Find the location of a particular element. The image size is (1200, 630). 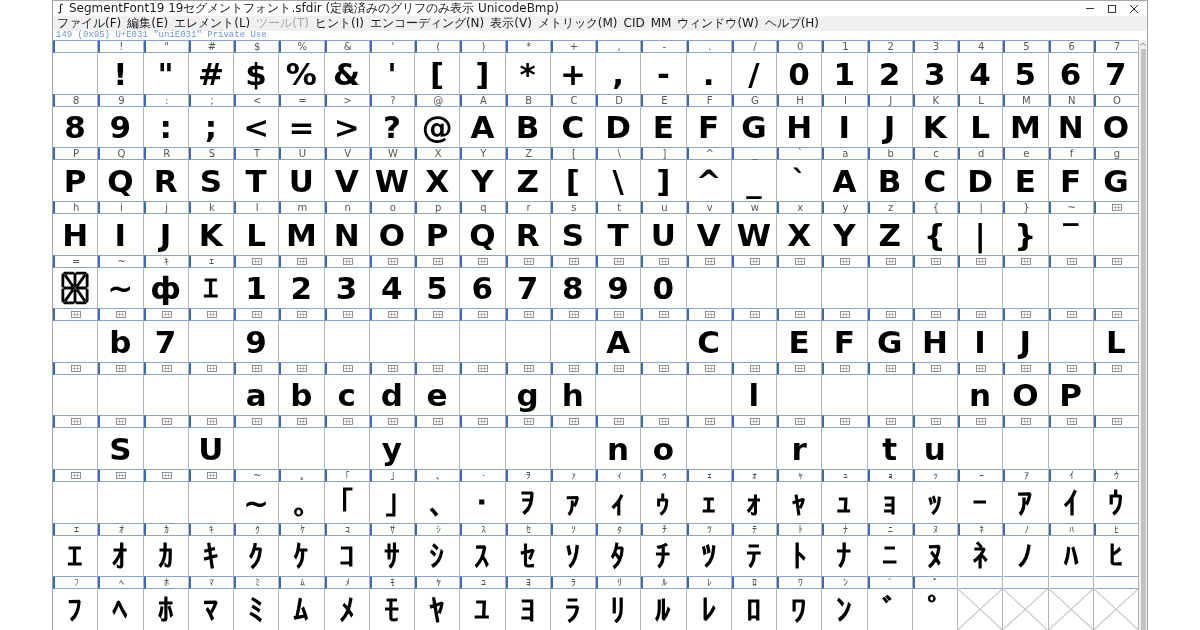

glyph-preview: A is located at coordinates (618, 342).